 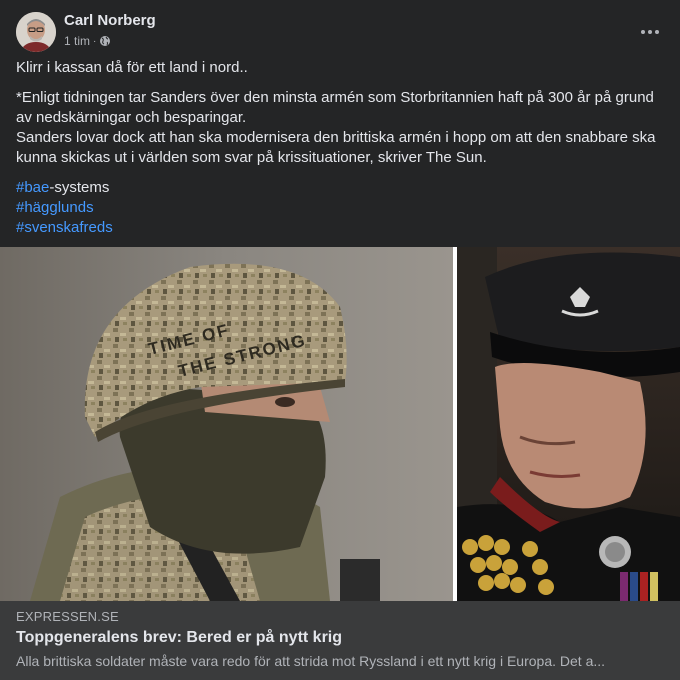 What do you see at coordinates (340, 228) in the screenshot?
I see `hashtag-item: #svenskafreds` at bounding box center [340, 228].